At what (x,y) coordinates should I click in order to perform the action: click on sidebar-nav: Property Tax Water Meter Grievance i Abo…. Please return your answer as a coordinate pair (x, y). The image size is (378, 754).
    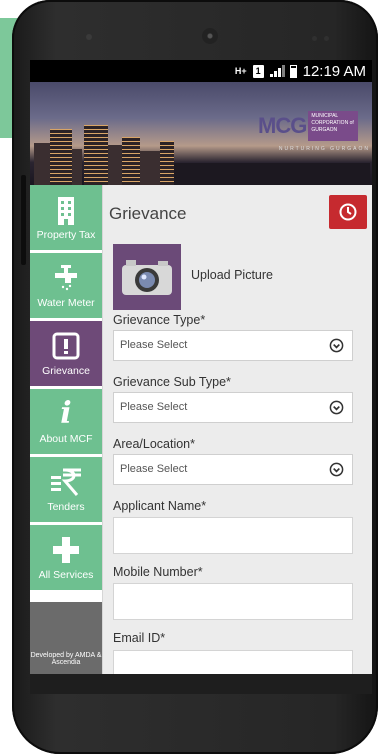
    Looking at the image, I should click on (71, 429).